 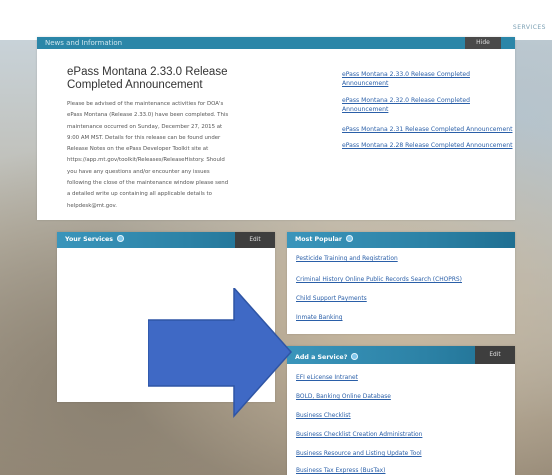 I want to click on add-service-header: Add a Service? Edit, so click(x=401, y=355).